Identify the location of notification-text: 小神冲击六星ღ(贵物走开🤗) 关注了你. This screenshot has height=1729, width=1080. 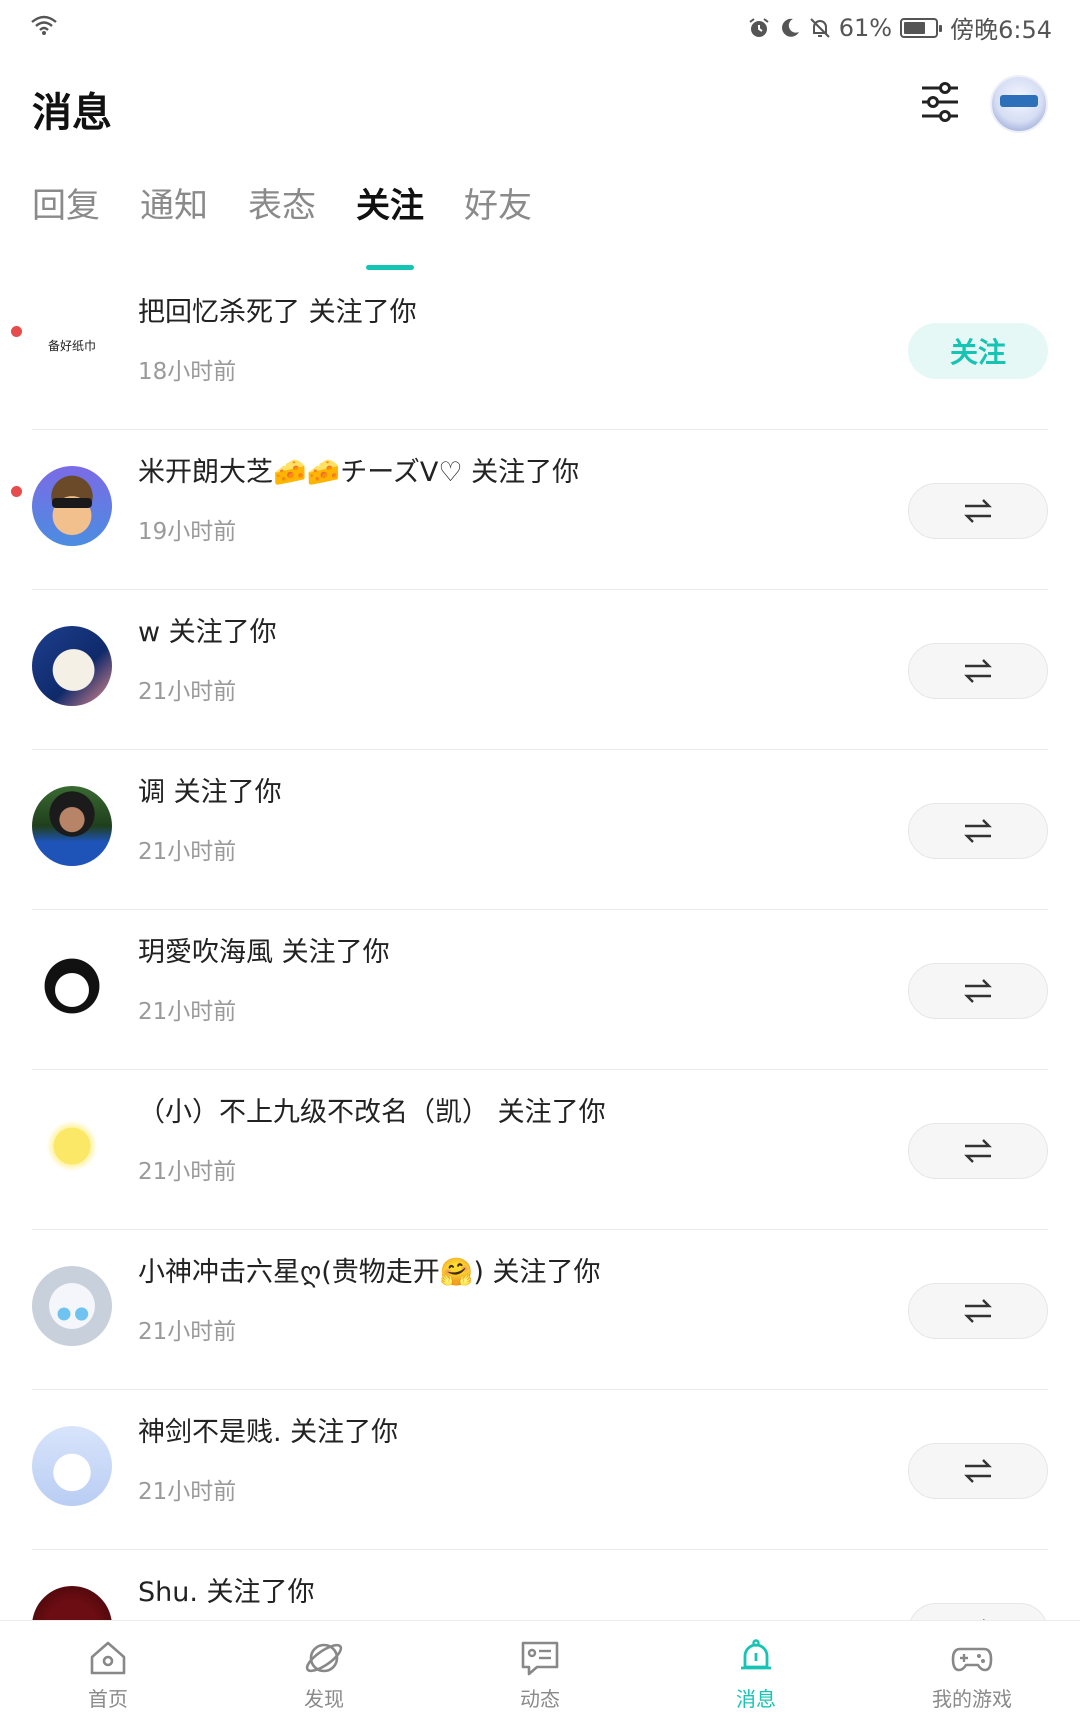
(369, 1272).